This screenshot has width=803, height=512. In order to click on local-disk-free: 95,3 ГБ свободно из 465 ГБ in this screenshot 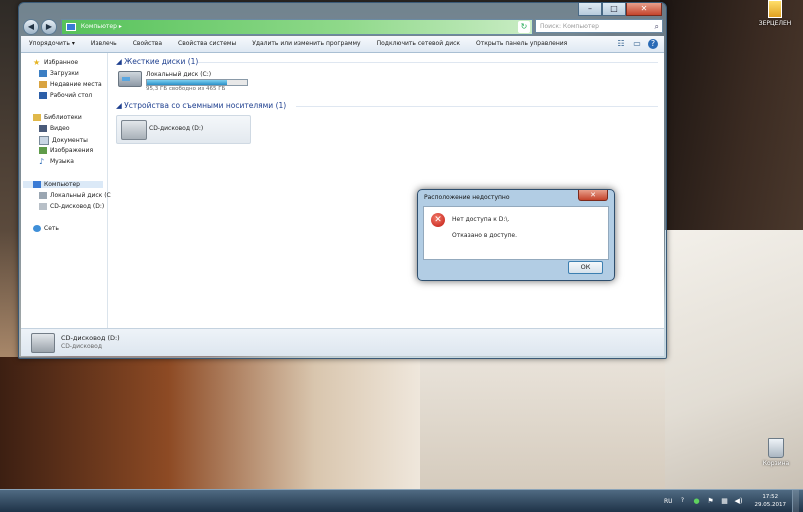, I will do `click(186, 89)`.